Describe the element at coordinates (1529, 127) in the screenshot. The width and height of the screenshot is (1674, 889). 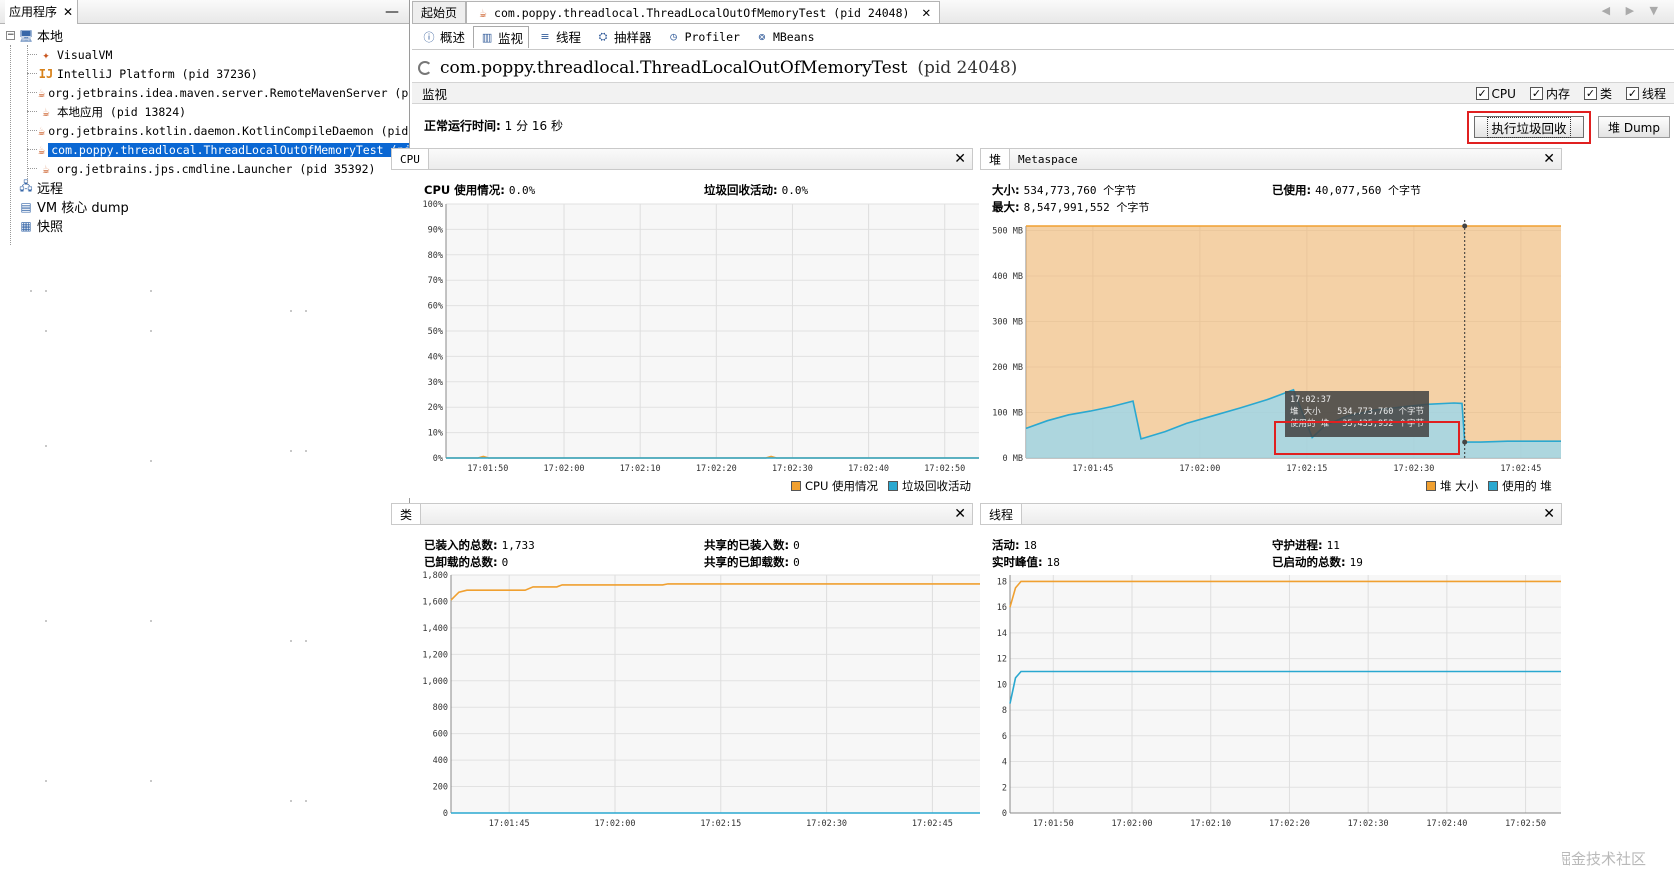
I see `perform-gc-button: 执行垃圾回收` at that location.